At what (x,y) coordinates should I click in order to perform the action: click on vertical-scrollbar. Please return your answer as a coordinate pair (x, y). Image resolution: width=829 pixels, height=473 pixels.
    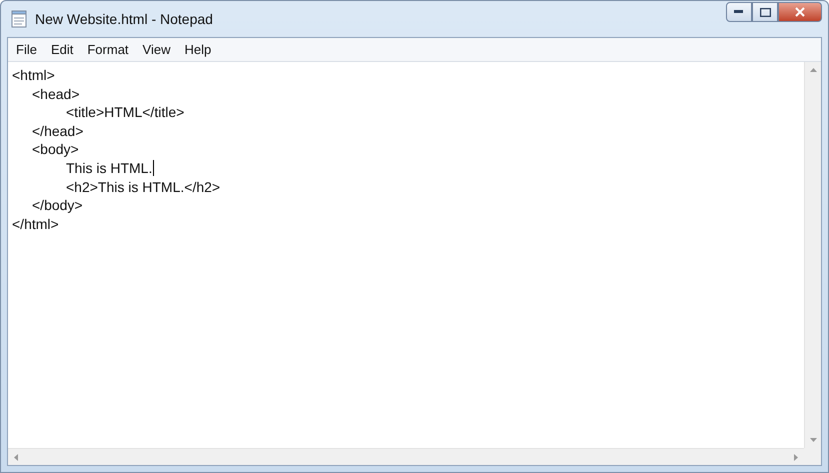
    Looking at the image, I should click on (812, 255).